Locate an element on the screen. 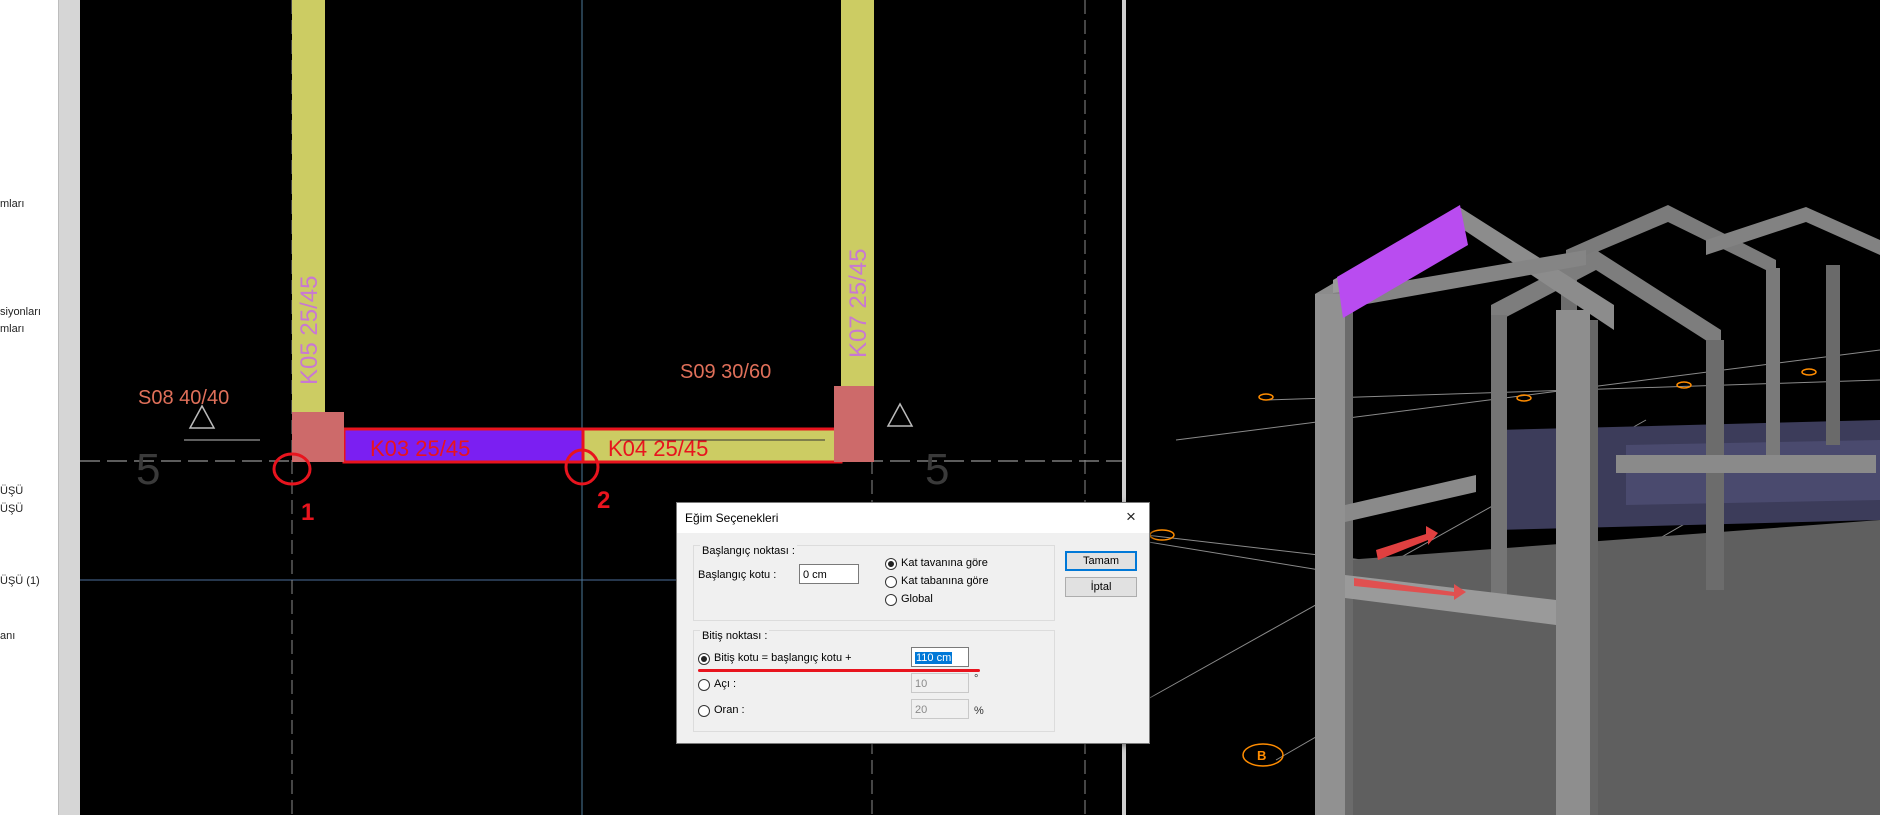 This screenshot has width=1880, height=815. ok-button: Tamam is located at coordinates (1101, 561).